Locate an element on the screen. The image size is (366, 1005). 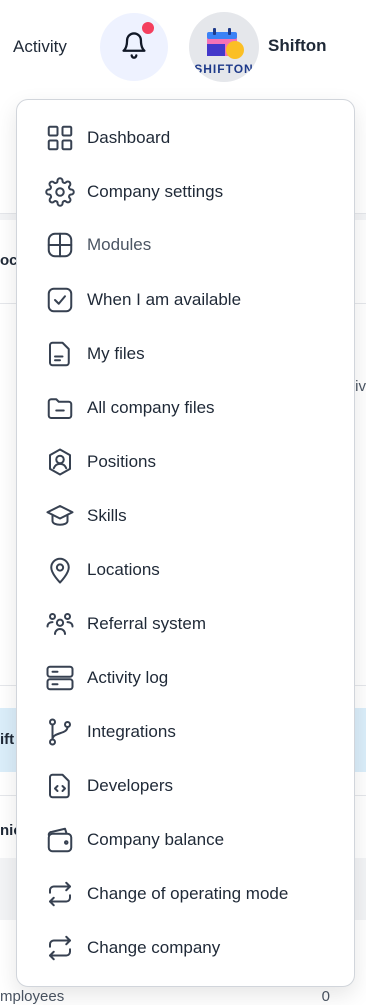
menu-item-label: When I am available is located at coordinates (164, 299).